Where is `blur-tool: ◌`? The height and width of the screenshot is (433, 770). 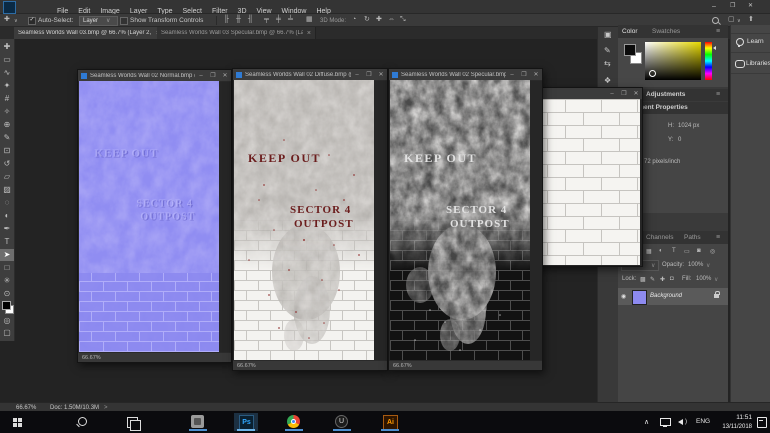 blur-tool: ◌ is located at coordinates (7, 203).